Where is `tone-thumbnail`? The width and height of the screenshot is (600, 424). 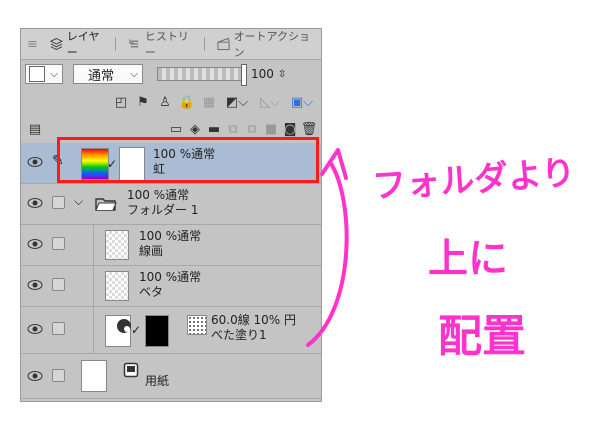
tone-thumbnail is located at coordinates (197, 325).